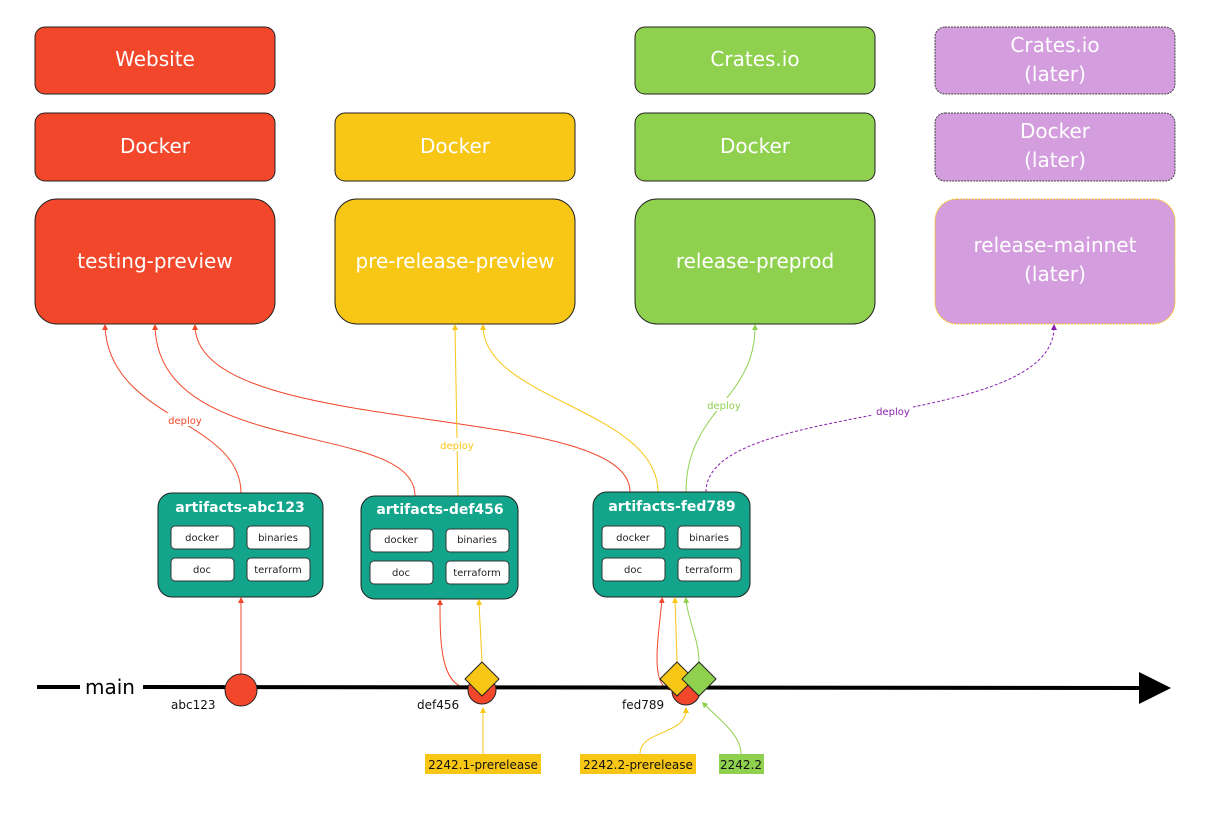  What do you see at coordinates (172, 409) in the screenshot?
I see `deploy-edge-abc123-testing` at bounding box center [172, 409].